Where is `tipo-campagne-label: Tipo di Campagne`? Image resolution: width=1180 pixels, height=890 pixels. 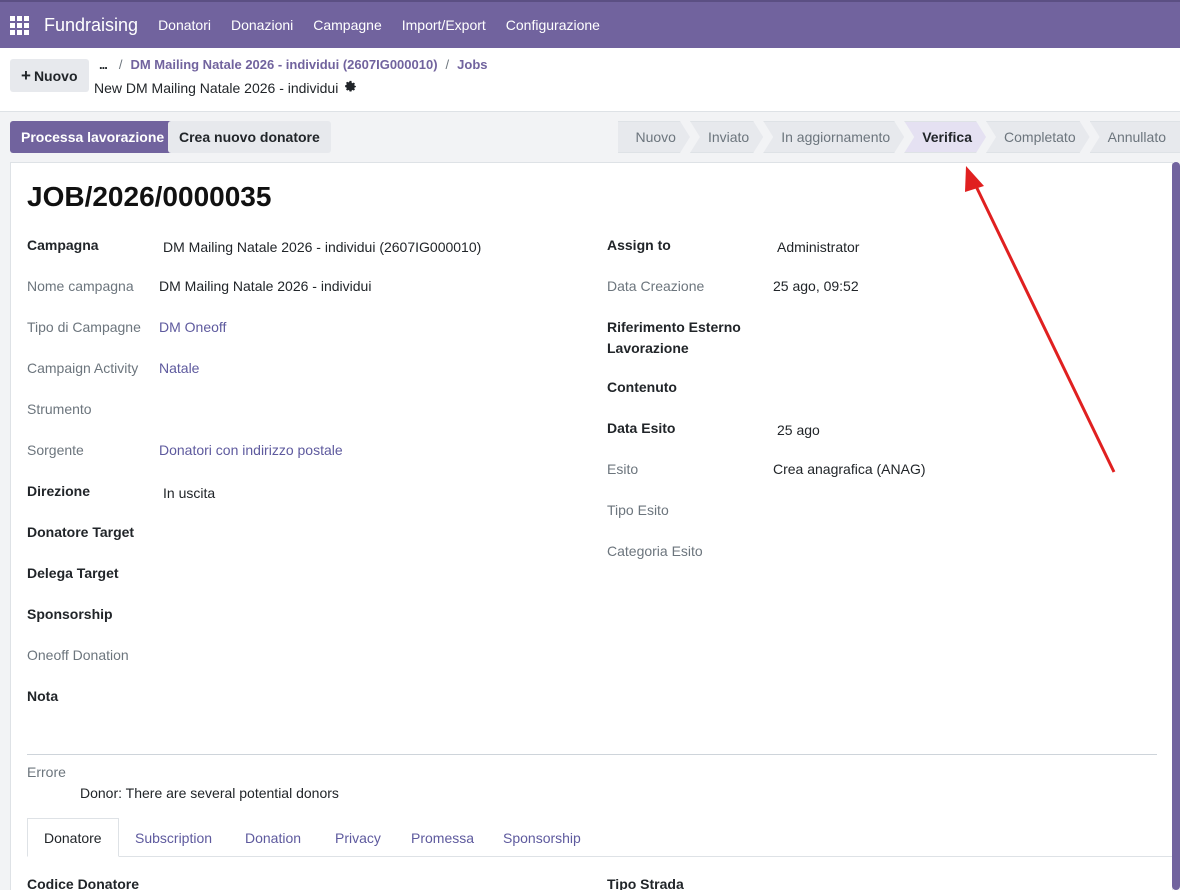
tipo-campagne-label: Tipo di Campagne is located at coordinates (84, 327).